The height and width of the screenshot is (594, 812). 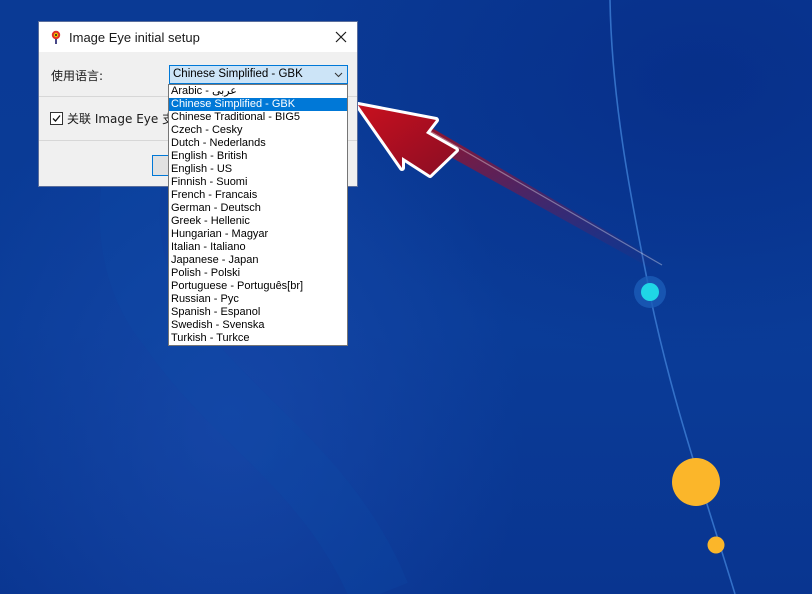 I want to click on dropdown-option: Russian - Pyc, so click(x=258, y=299).